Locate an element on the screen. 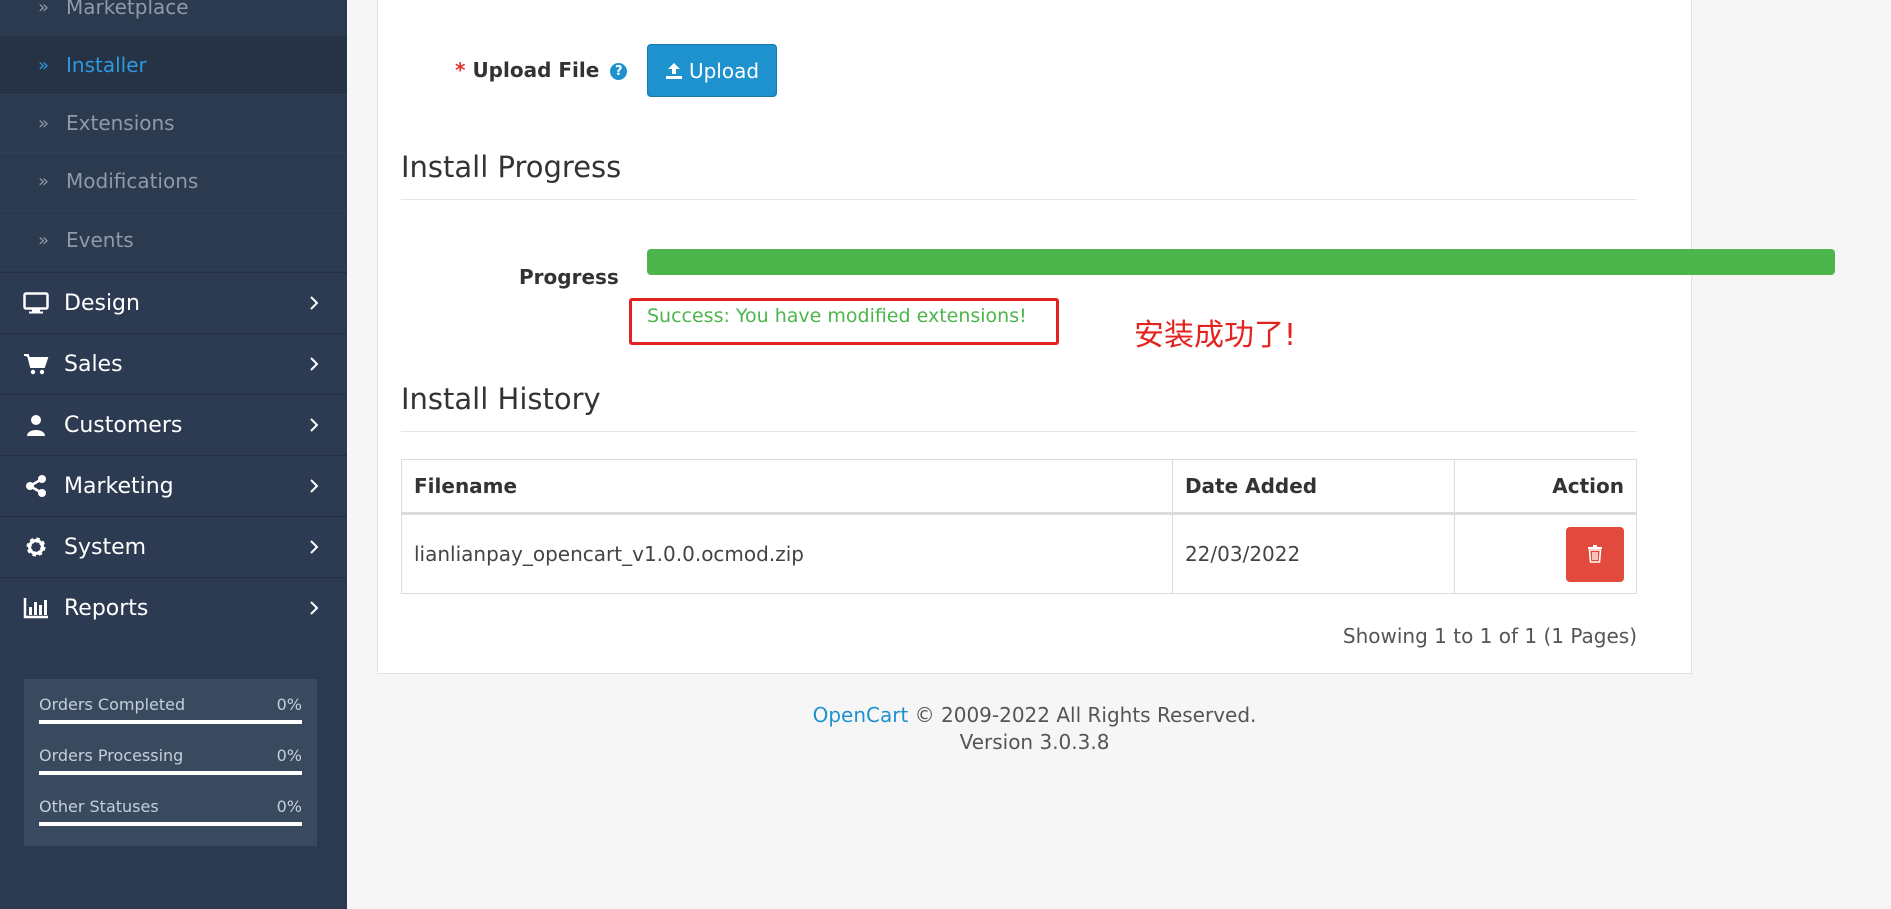  sidebar-item-label: Design is located at coordinates (102, 303).